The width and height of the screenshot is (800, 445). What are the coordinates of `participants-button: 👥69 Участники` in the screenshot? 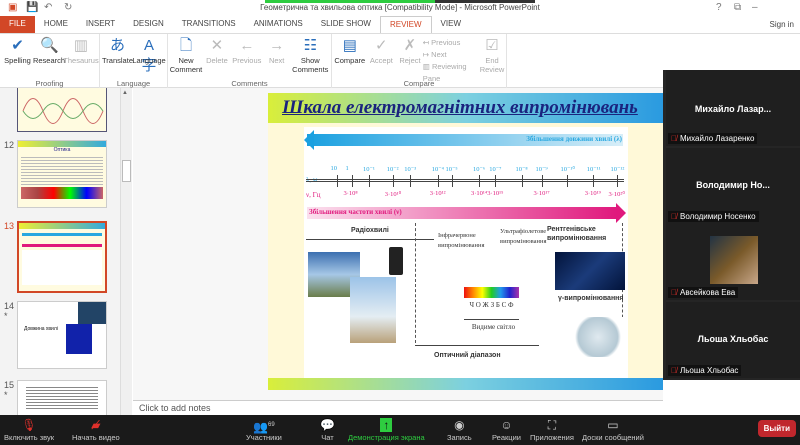 It's located at (264, 429).